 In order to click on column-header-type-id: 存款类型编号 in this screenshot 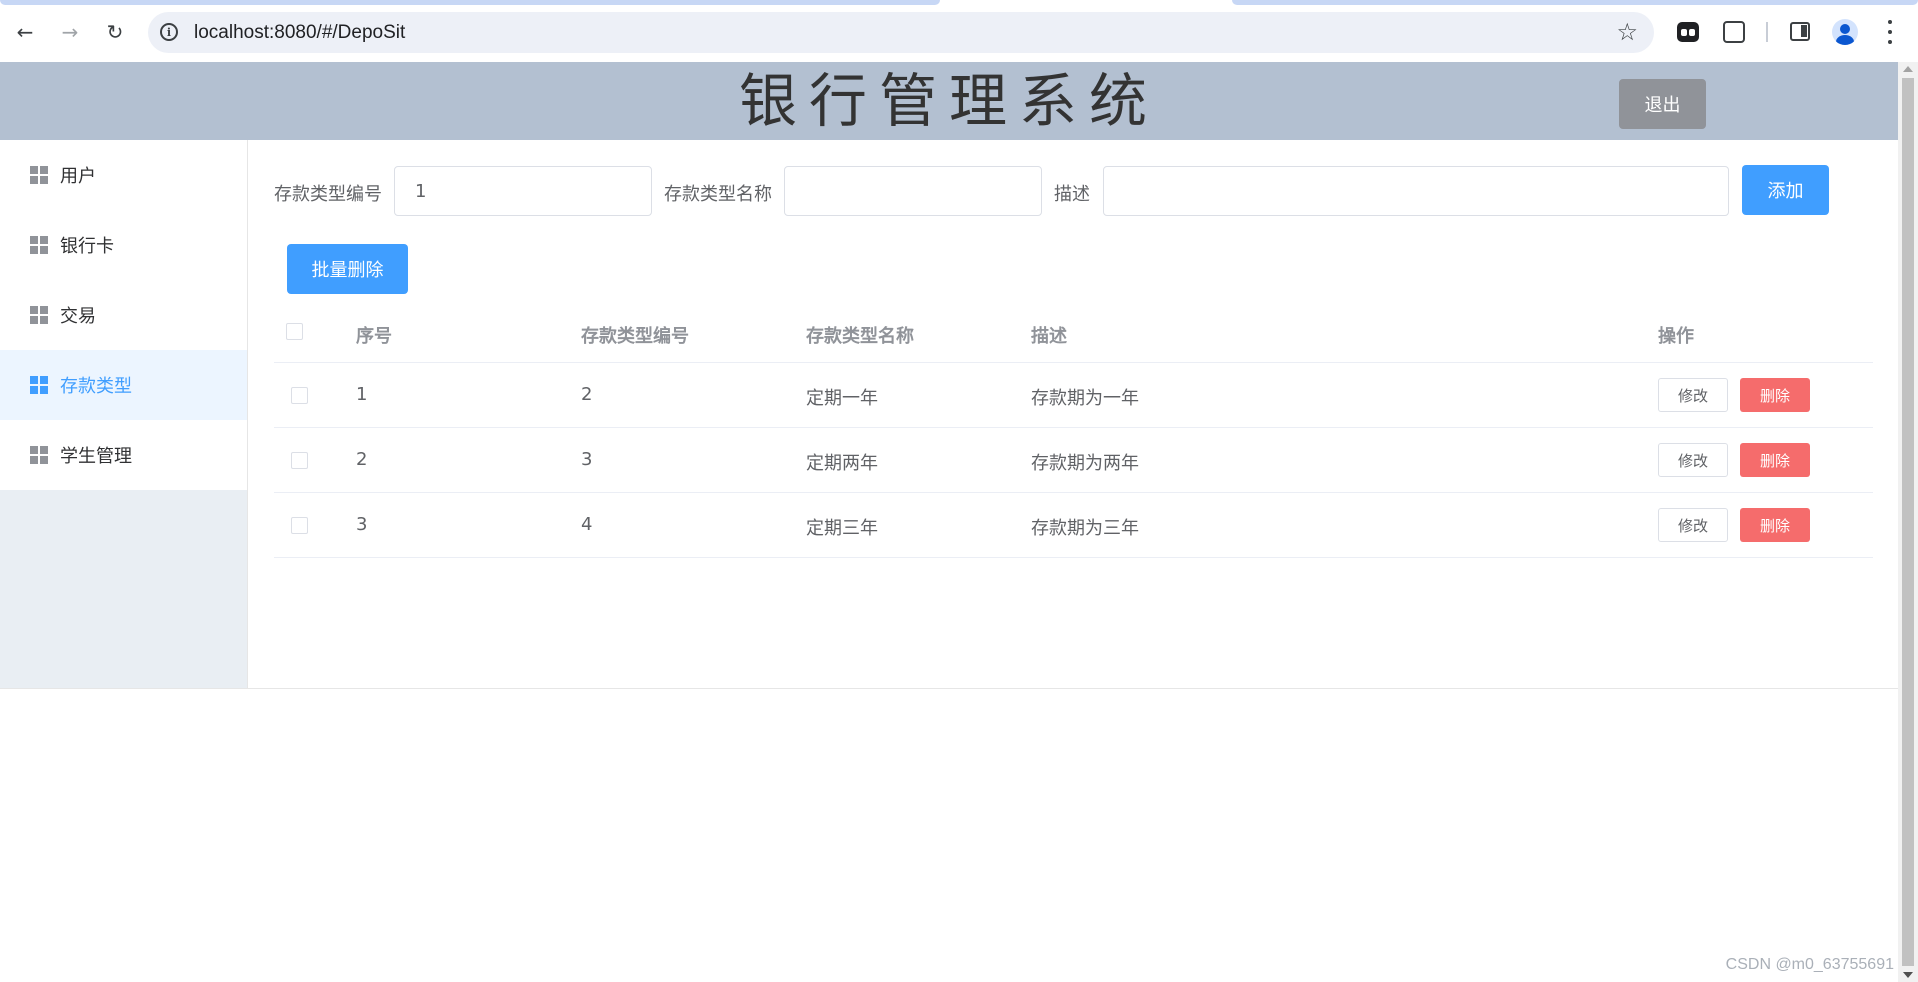, I will do `click(635, 336)`.